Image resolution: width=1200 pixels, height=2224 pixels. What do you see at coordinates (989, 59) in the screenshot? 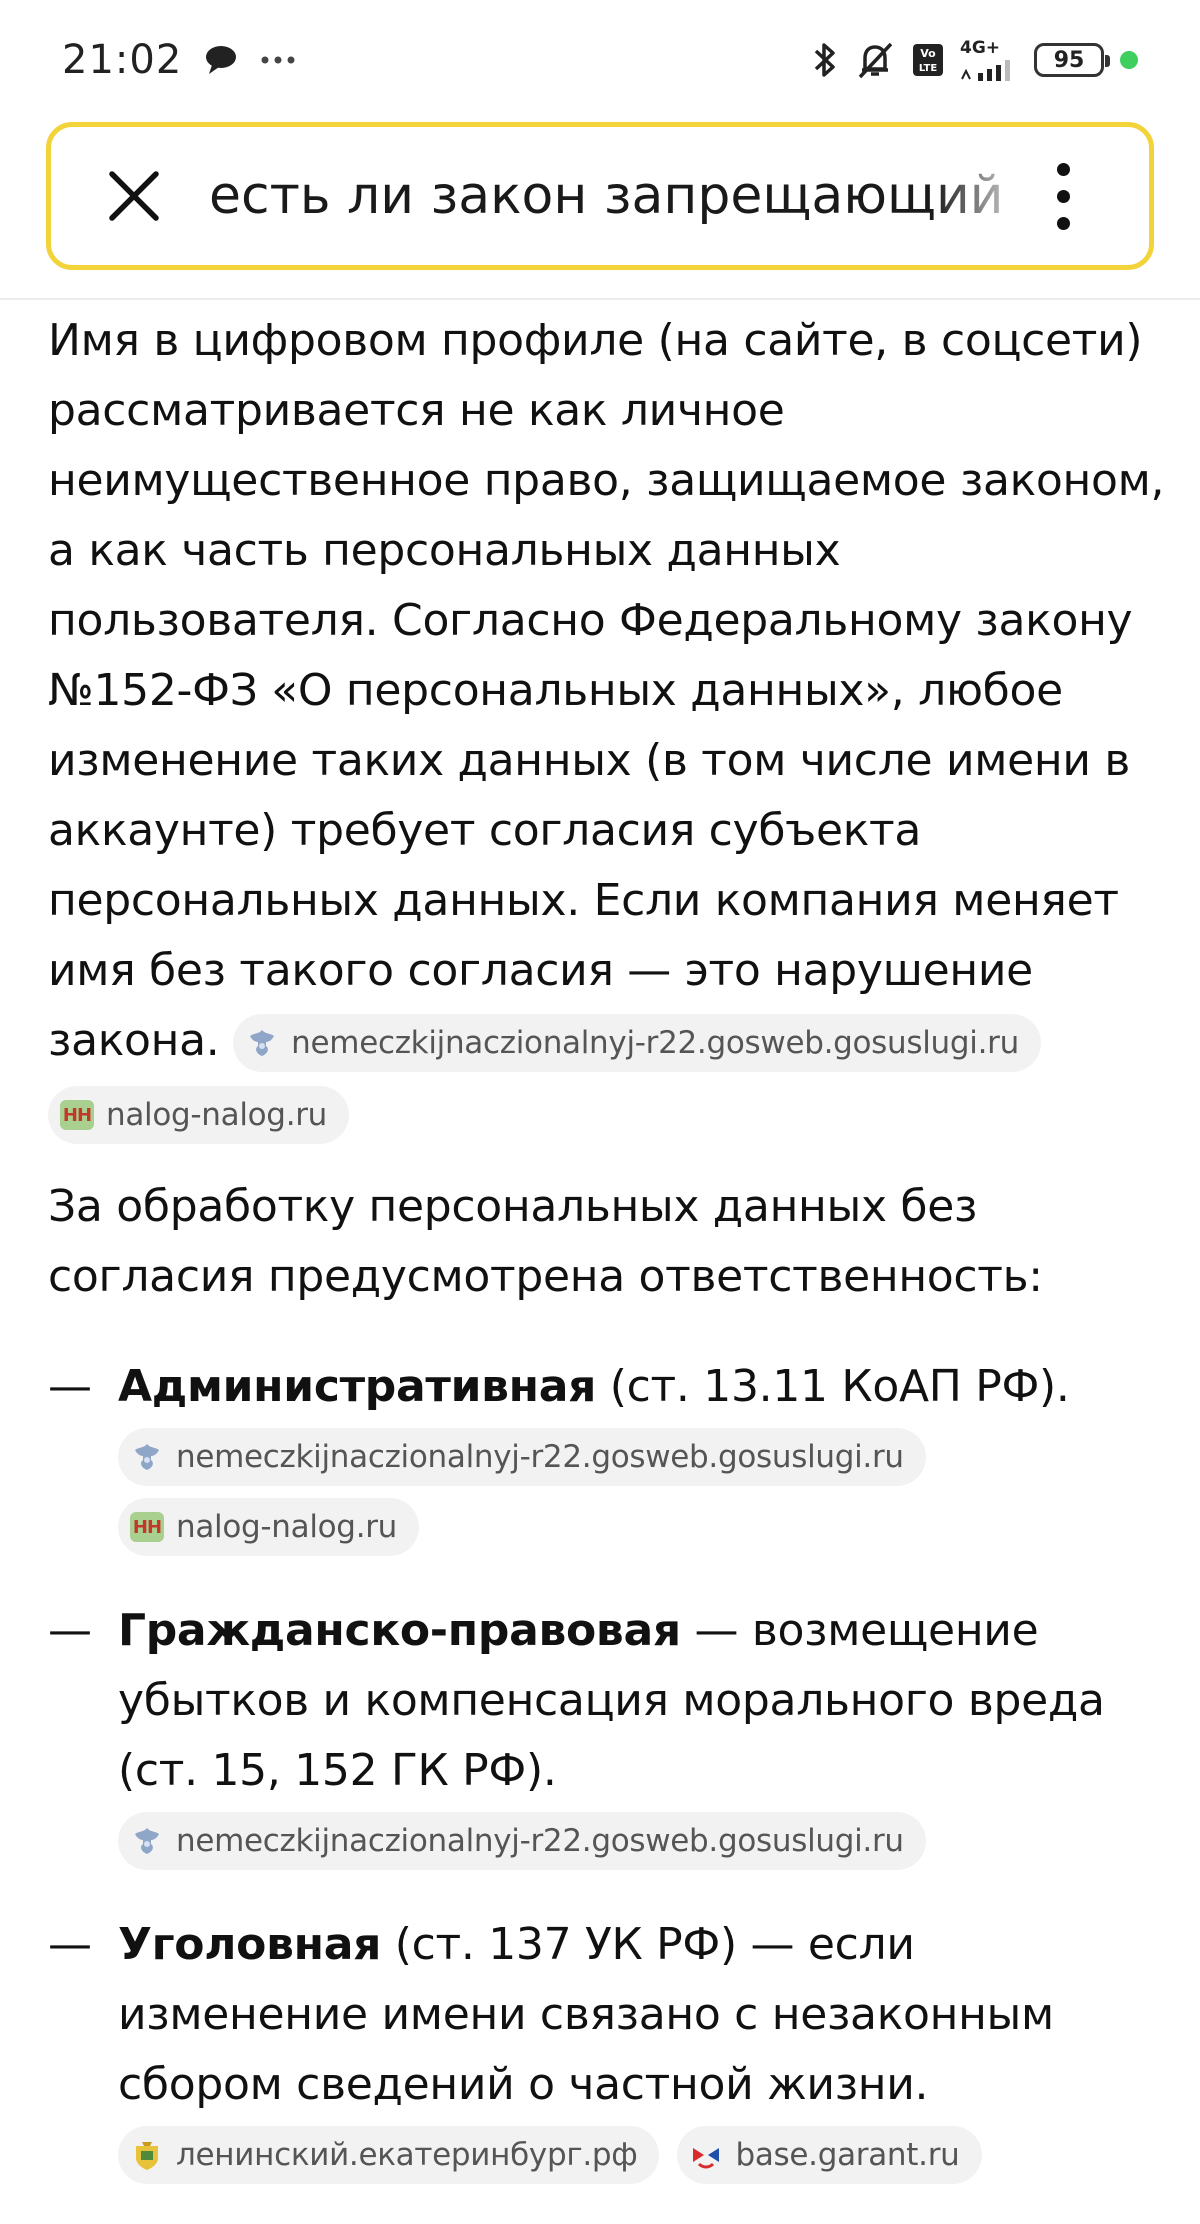
I see `signal-icon: 4G+` at bounding box center [989, 59].